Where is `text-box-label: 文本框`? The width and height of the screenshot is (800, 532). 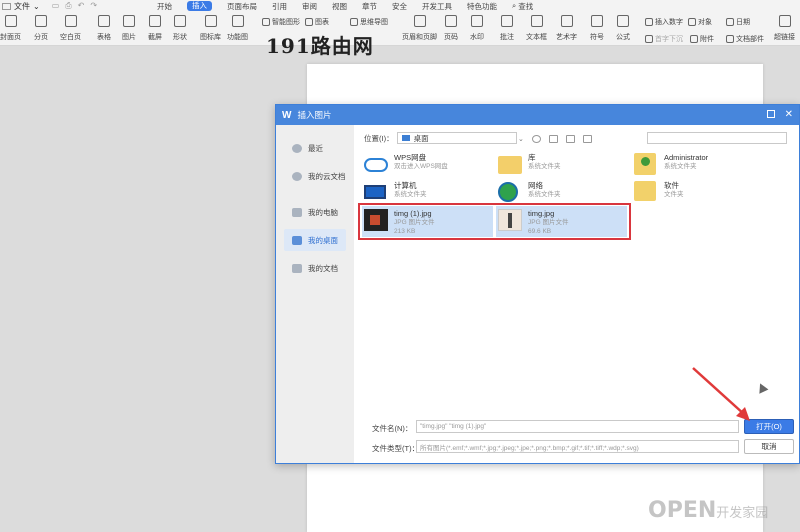 text-box-label: 文本框 is located at coordinates (536, 37).